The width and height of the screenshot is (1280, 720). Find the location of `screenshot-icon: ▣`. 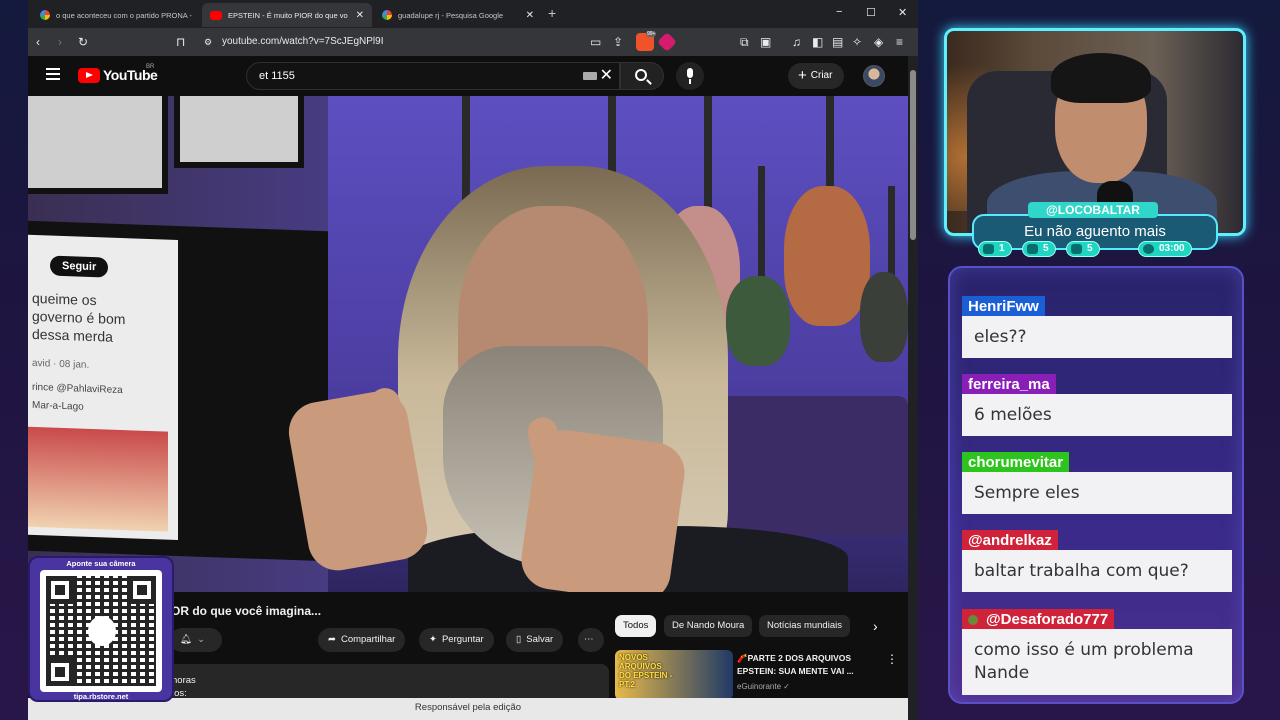

screenshot-icon: ▣ is located at coordinates (765, 42).